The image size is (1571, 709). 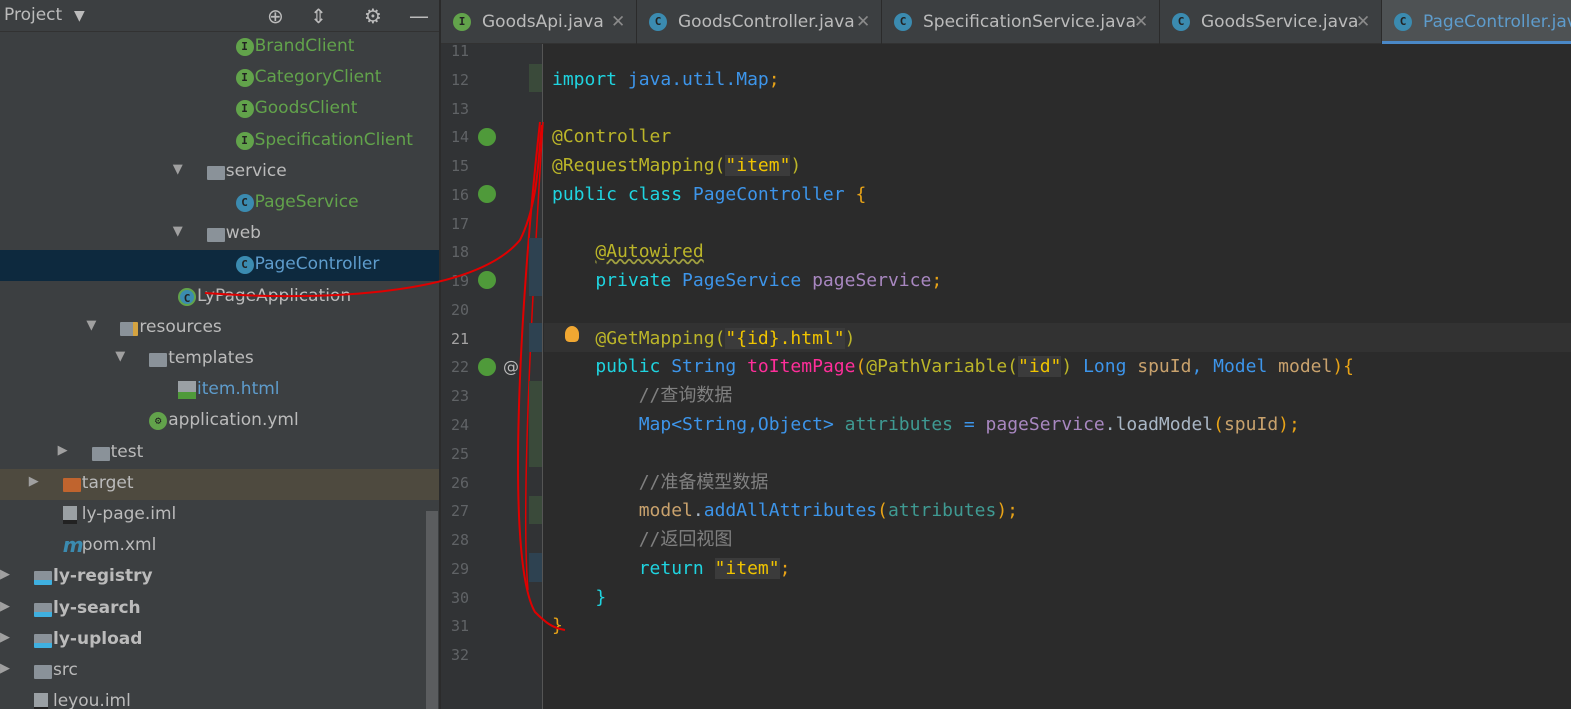 What do you see at coordinates (709, 367) in the screenshot?
I see `code-token: String` at bounding box center [709, 367].